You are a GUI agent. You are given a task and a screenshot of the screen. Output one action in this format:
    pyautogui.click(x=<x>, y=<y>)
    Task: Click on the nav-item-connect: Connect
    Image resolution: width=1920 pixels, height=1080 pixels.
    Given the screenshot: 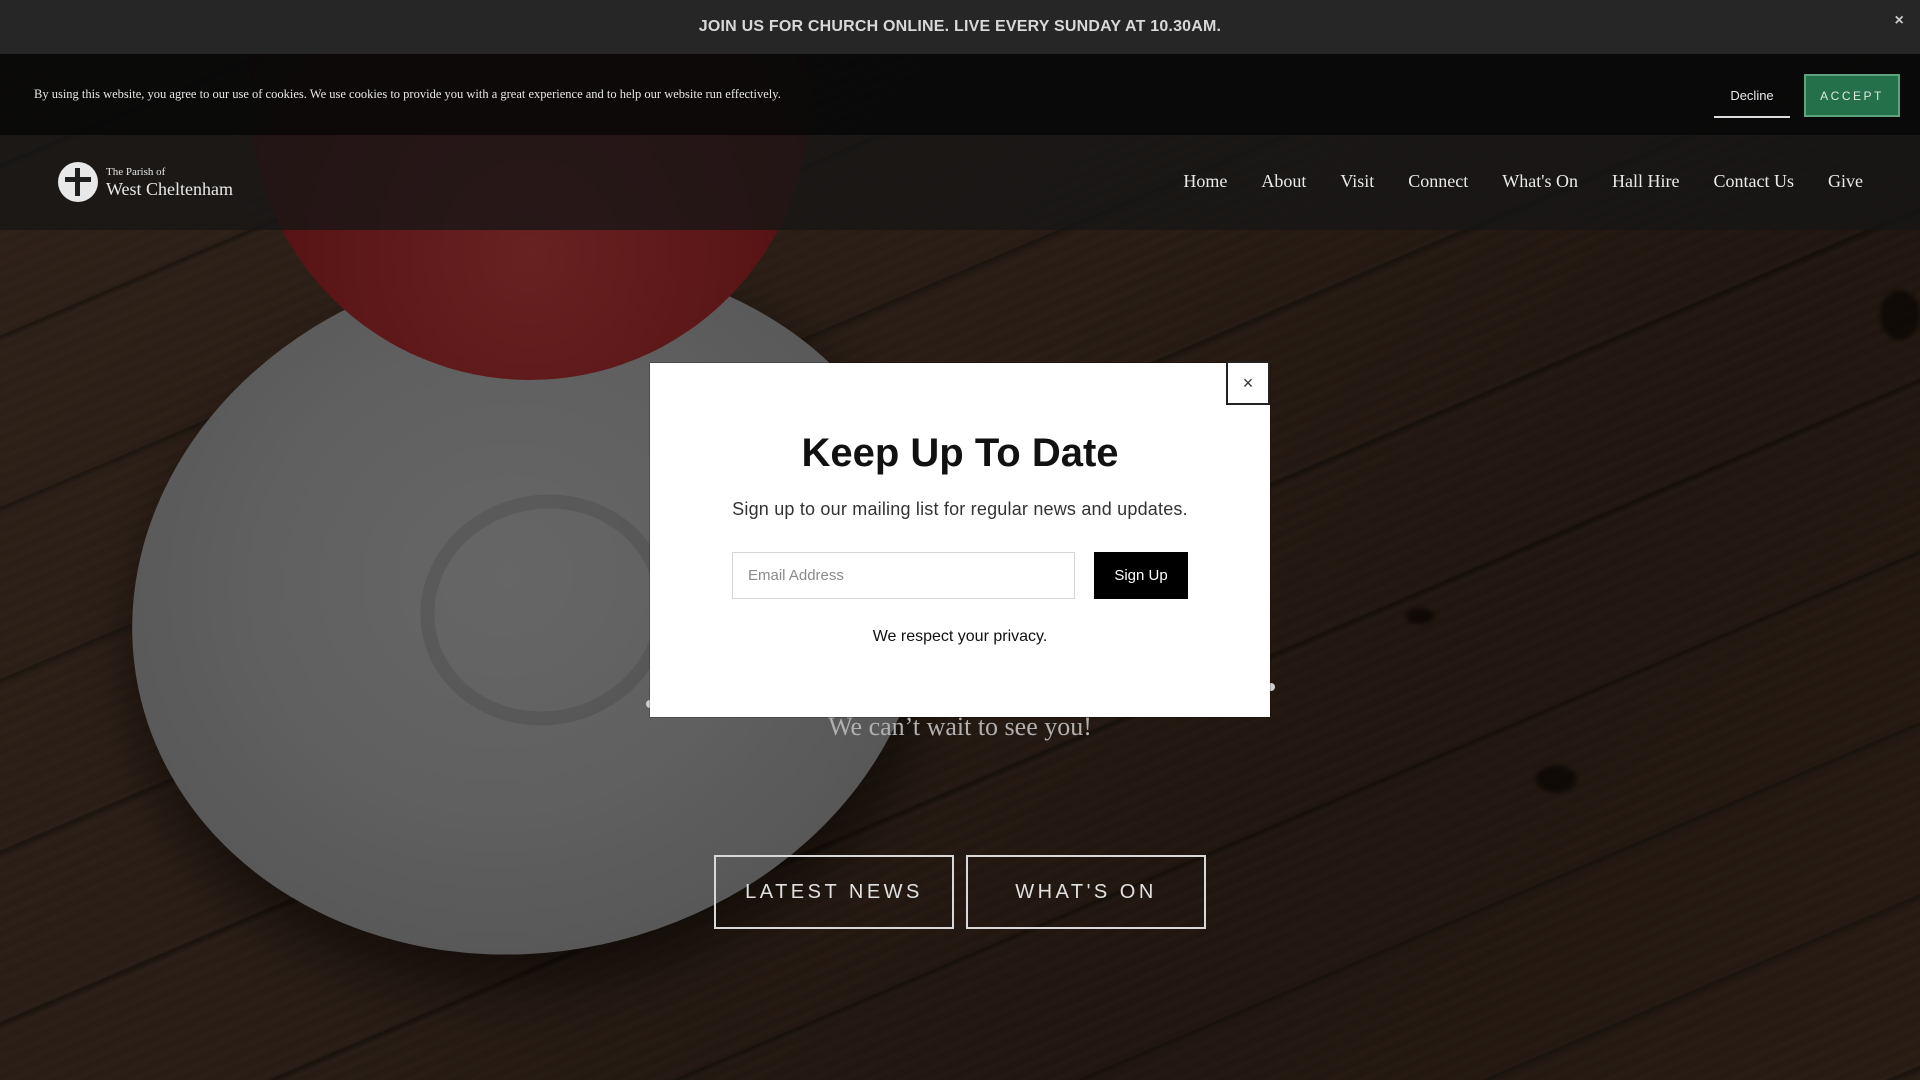 What is the action you would take?
    pyautogui.click(x=1438, y=181)
    